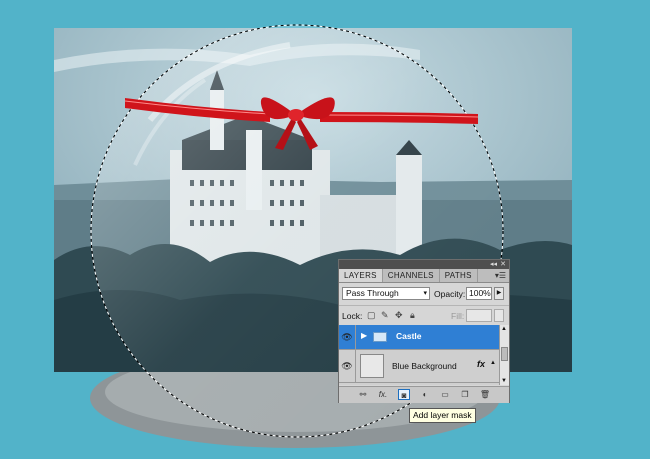 This screenshot has width=650, height=459. What do you see at coordinates (424, 264) in the screenshot?
I see `panel-titlebar: ◂◂ ✕` at bounding box center [424, 264].